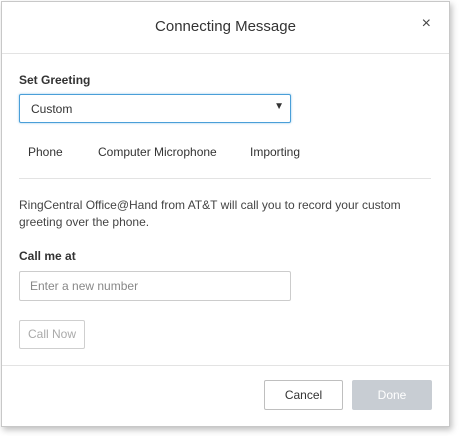 The width and height of the screenshot is (459, 436). What do you see at coordinates (52, 109) in the screenshot?
I see `greeting-select-value: Custom` at bounding box center [52, 109].